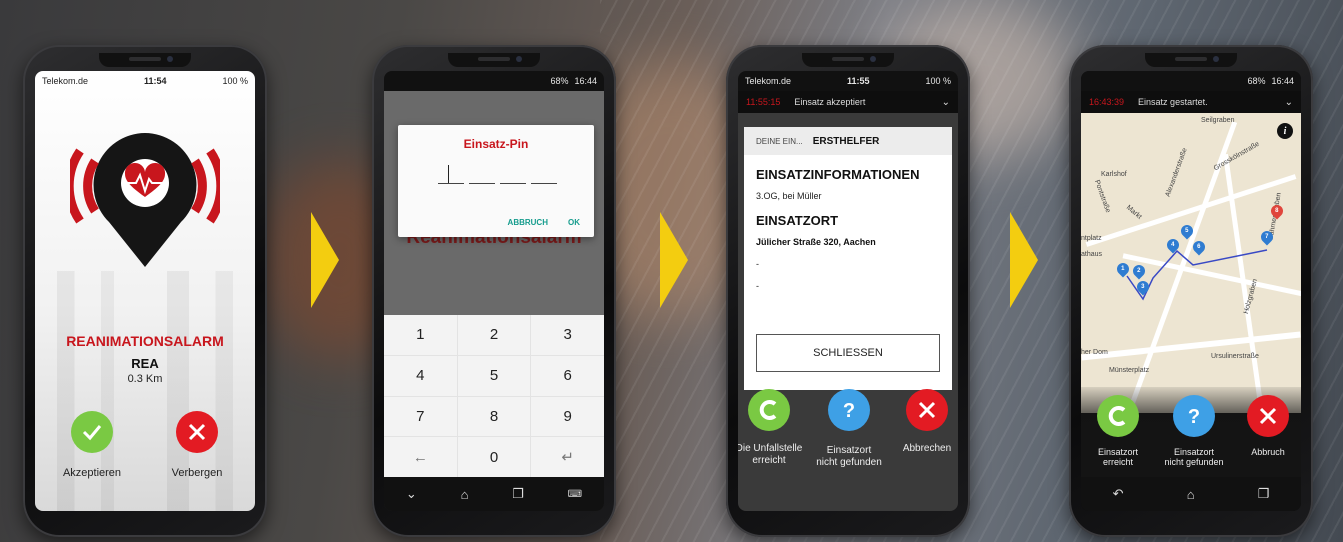  I want to click on cancel-label: Abbrechen, so click(927, 448).